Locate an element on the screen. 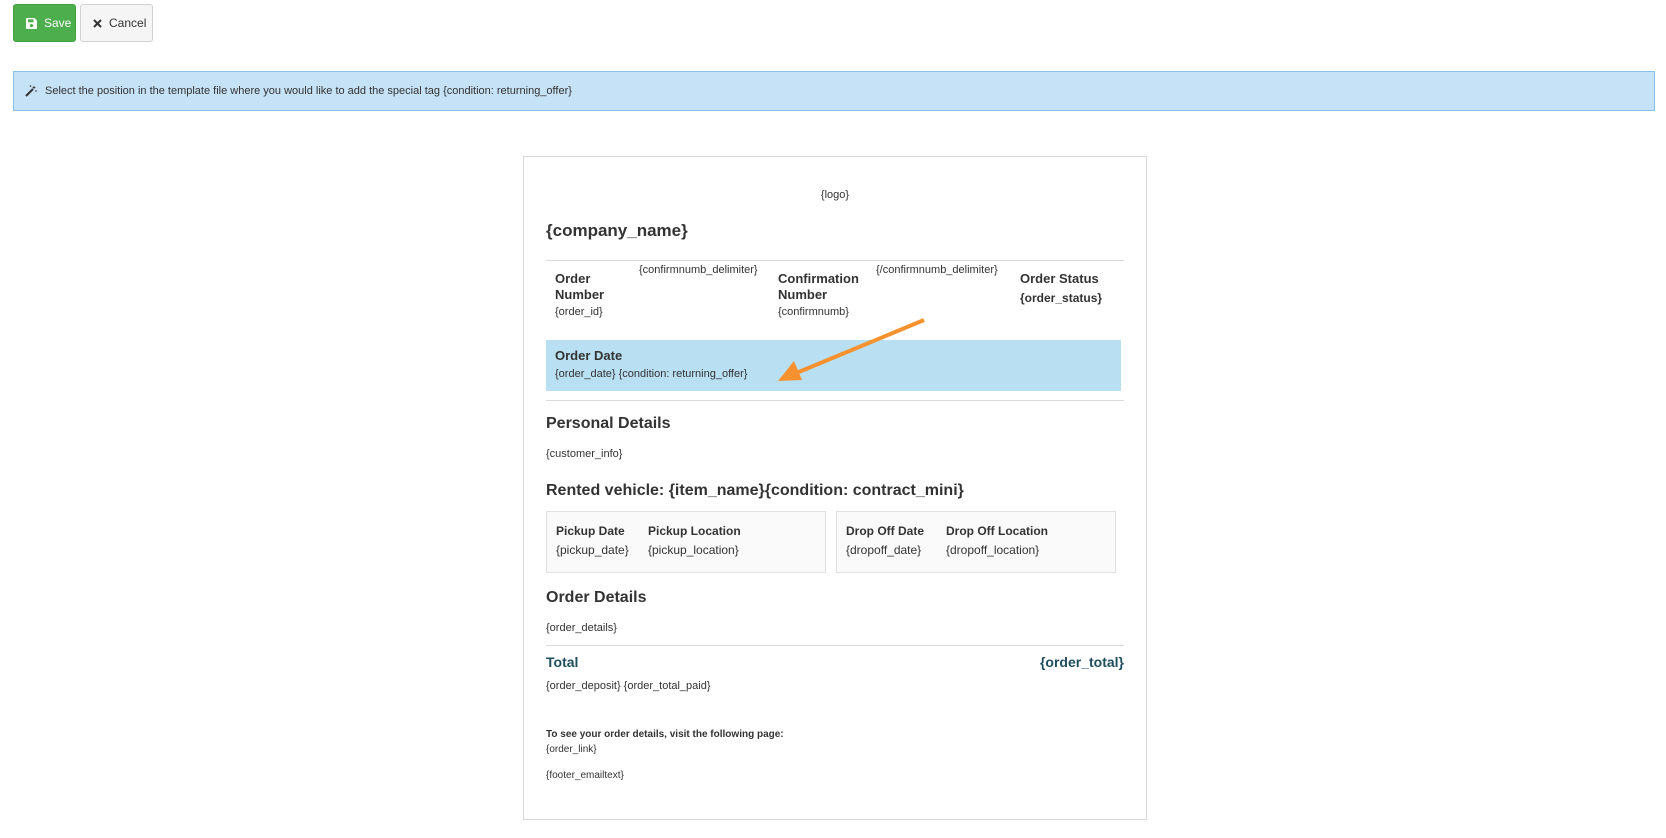  dropoff-location-tag: {dropoff_location} is located at coordinates (992, 550).